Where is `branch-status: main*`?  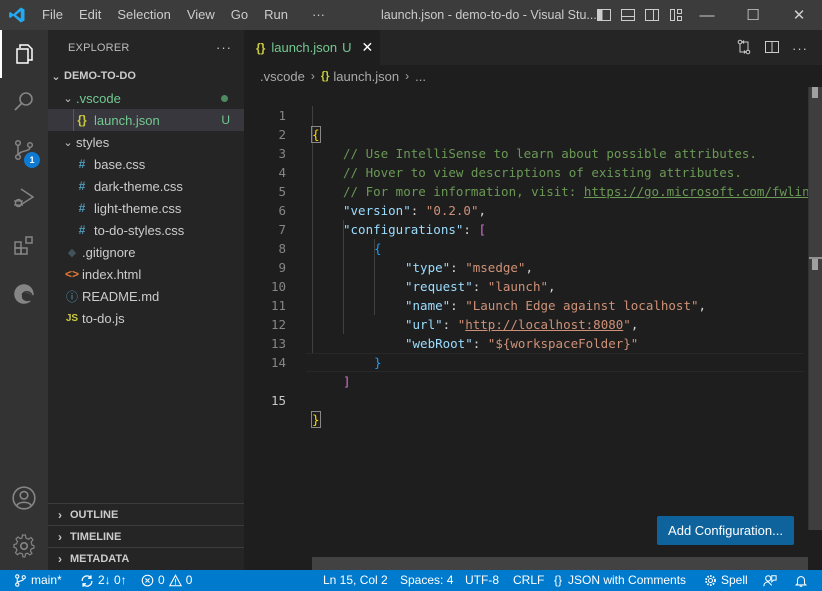 branch-status: main* is located at coordinates (38, 580).